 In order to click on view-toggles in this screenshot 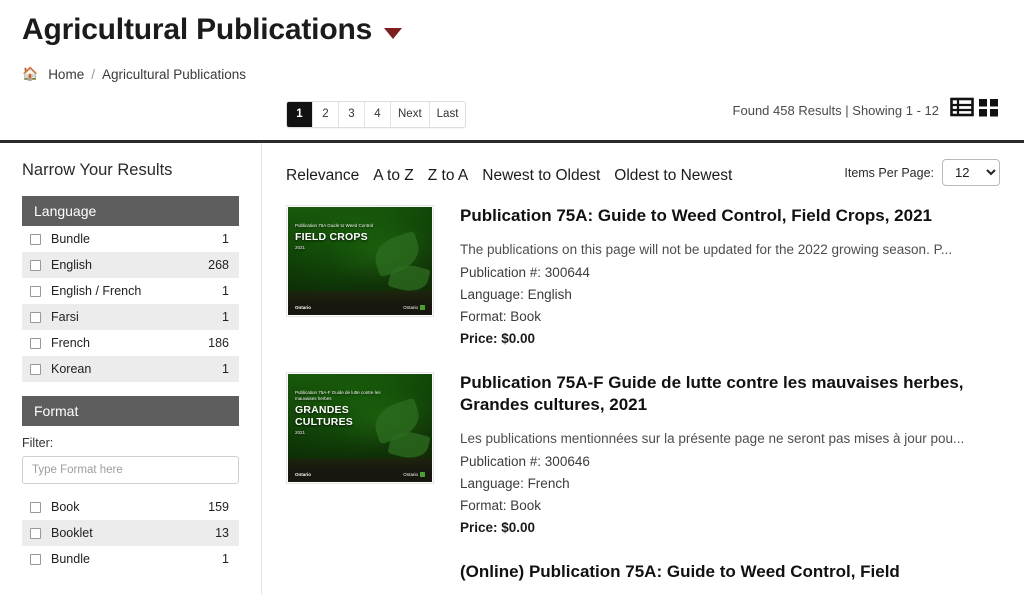, I will do `click(975, 107)`.